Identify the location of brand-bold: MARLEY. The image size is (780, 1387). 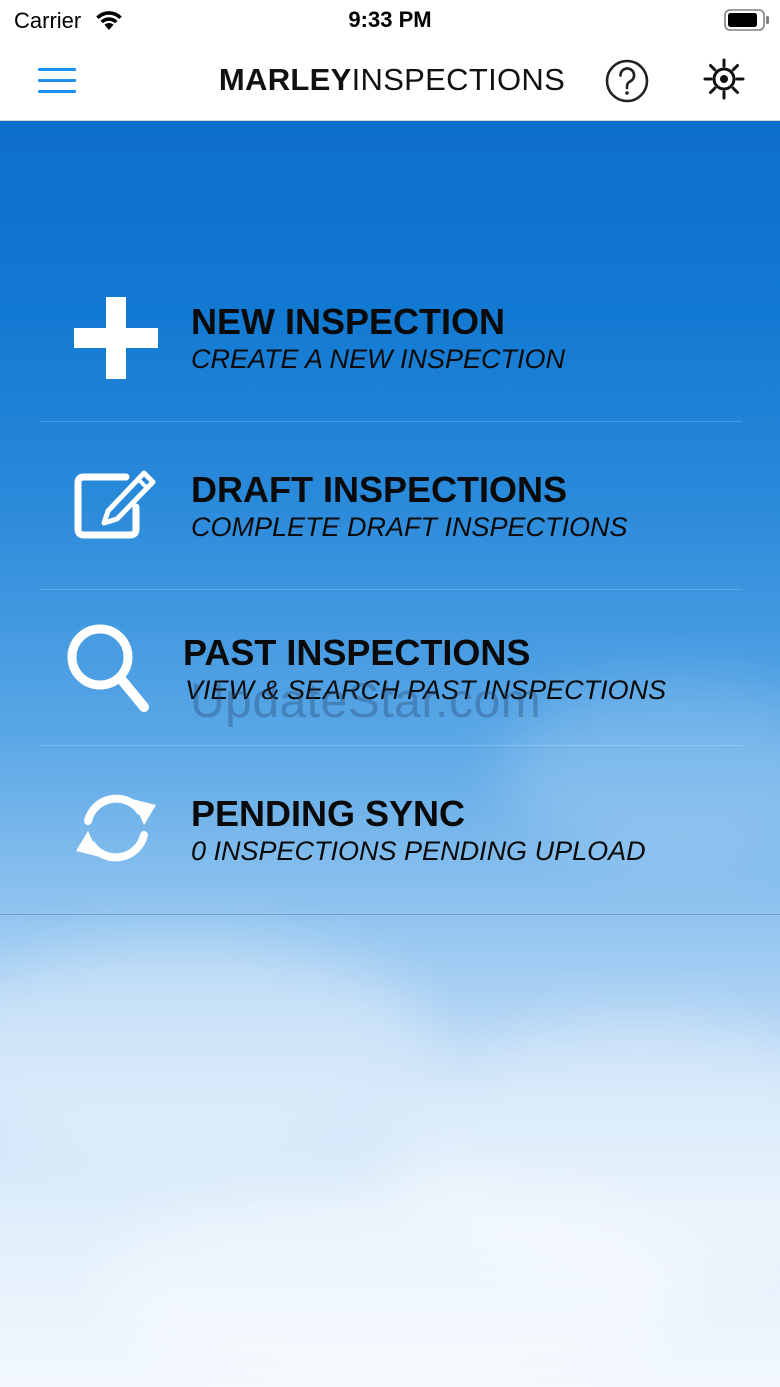
(285, 79).